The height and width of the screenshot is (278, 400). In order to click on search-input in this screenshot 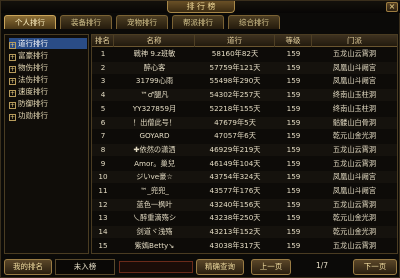, I will do `click(156, 267)`.